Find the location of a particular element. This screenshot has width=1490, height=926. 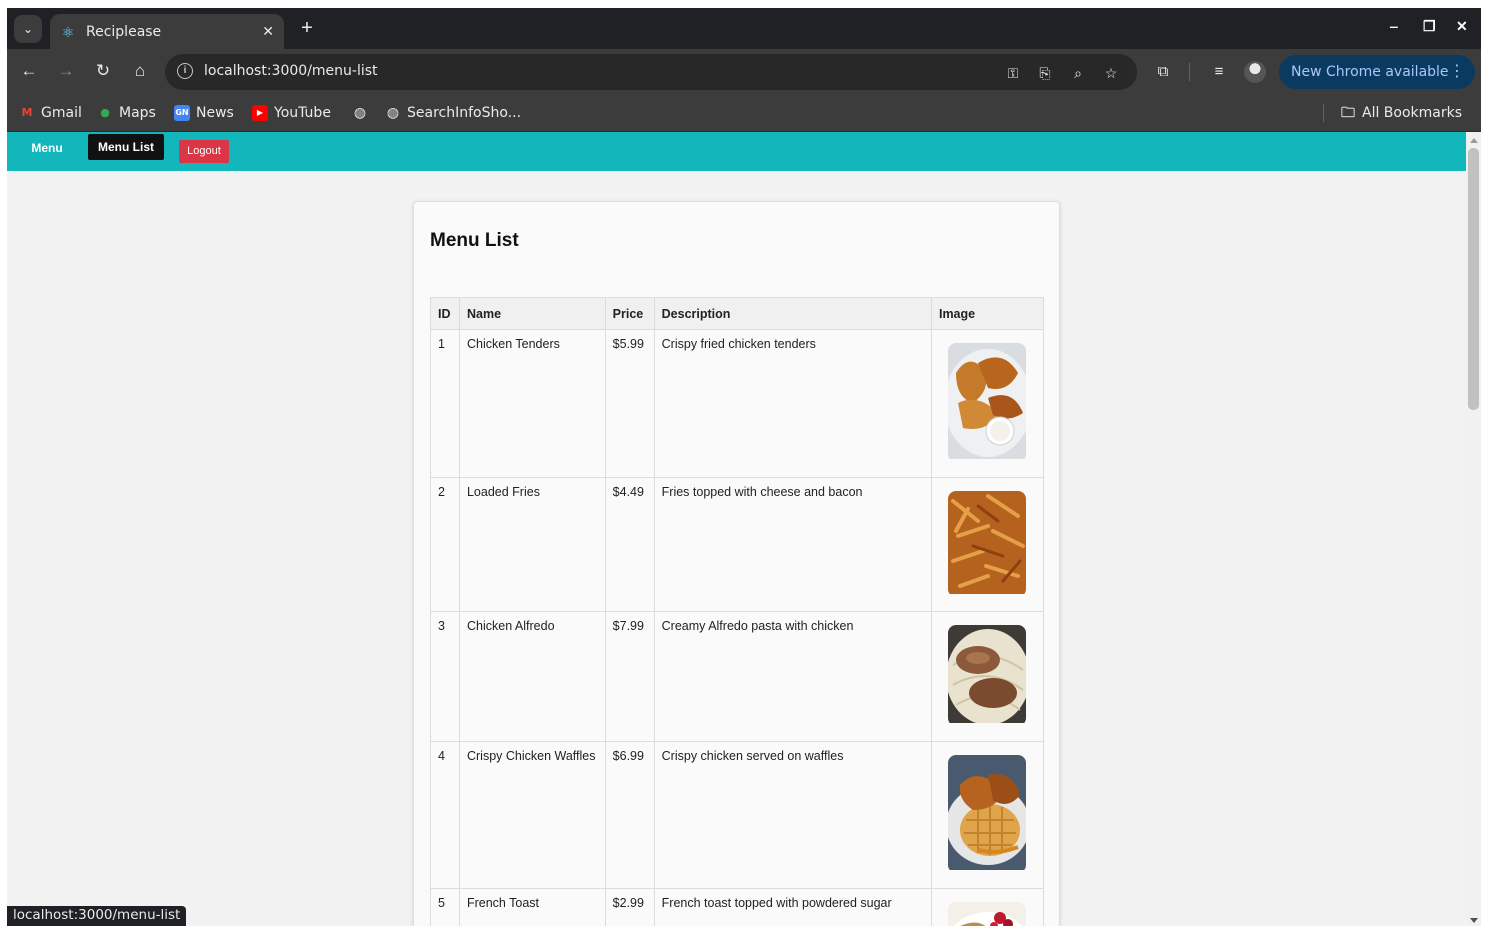

gmail-icon: M is located at coordinates (27, 112).